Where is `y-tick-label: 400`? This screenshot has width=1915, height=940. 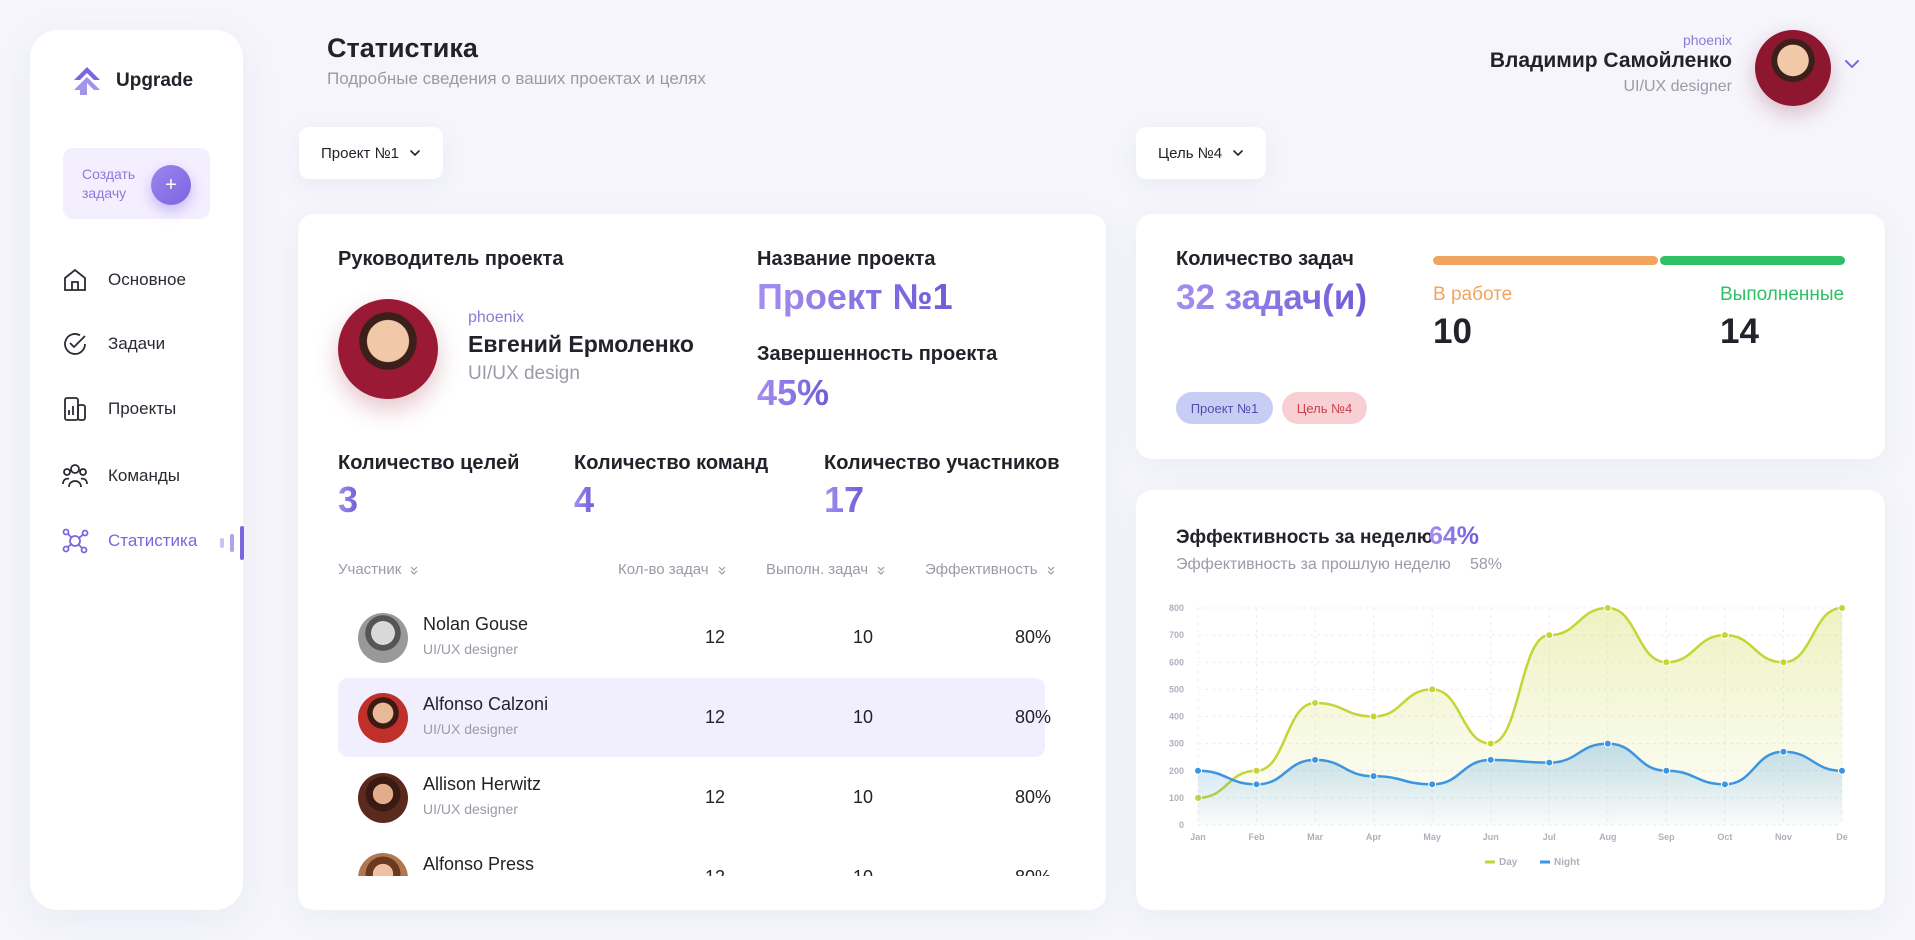 y-tick-label: 400 is located at coordinates (1176, 717).